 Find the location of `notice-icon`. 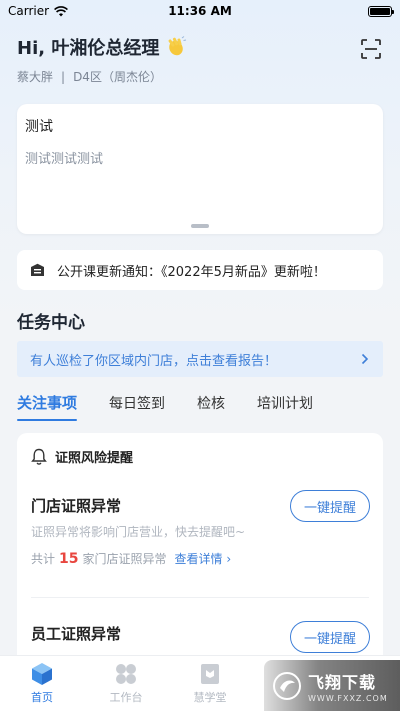

notice-icon is located at coordinates (37, 269).